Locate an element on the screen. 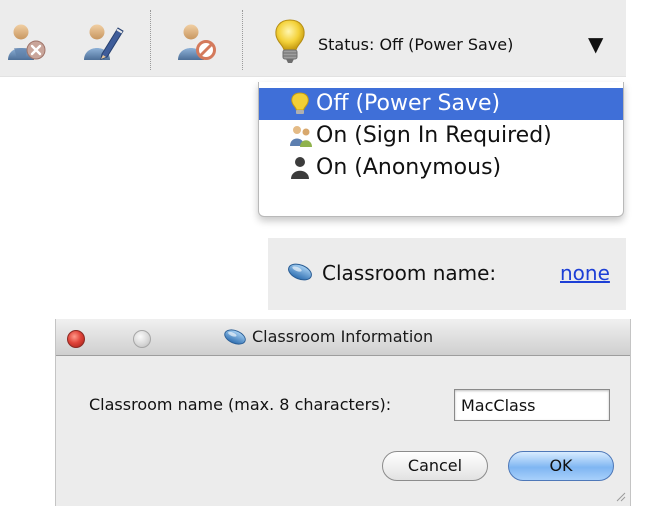 This screenshot has height=506, width=650. classroom-name-bar: Classroom name: none is located at coordinates (447, 274).